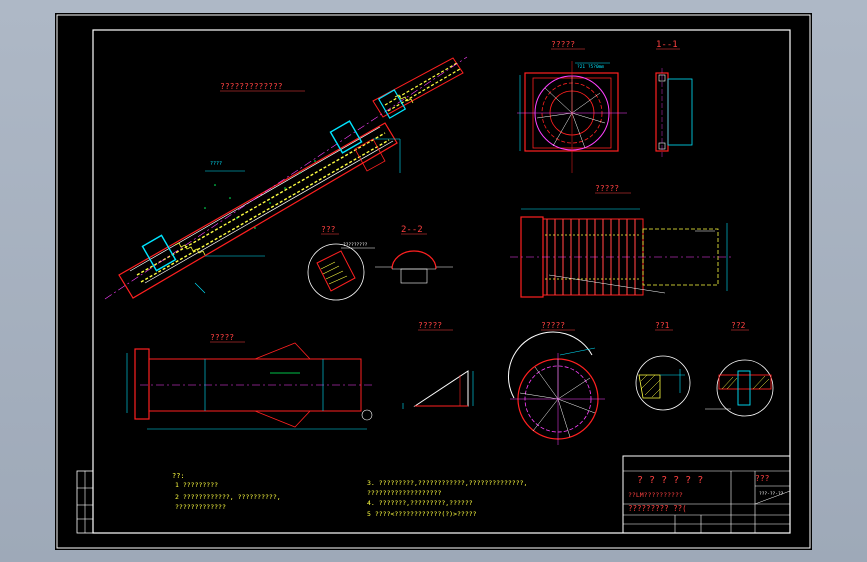 This screenshot has height=562, width=867. I want to click on title-block-material: ????????? ??(, so click(657, 508).